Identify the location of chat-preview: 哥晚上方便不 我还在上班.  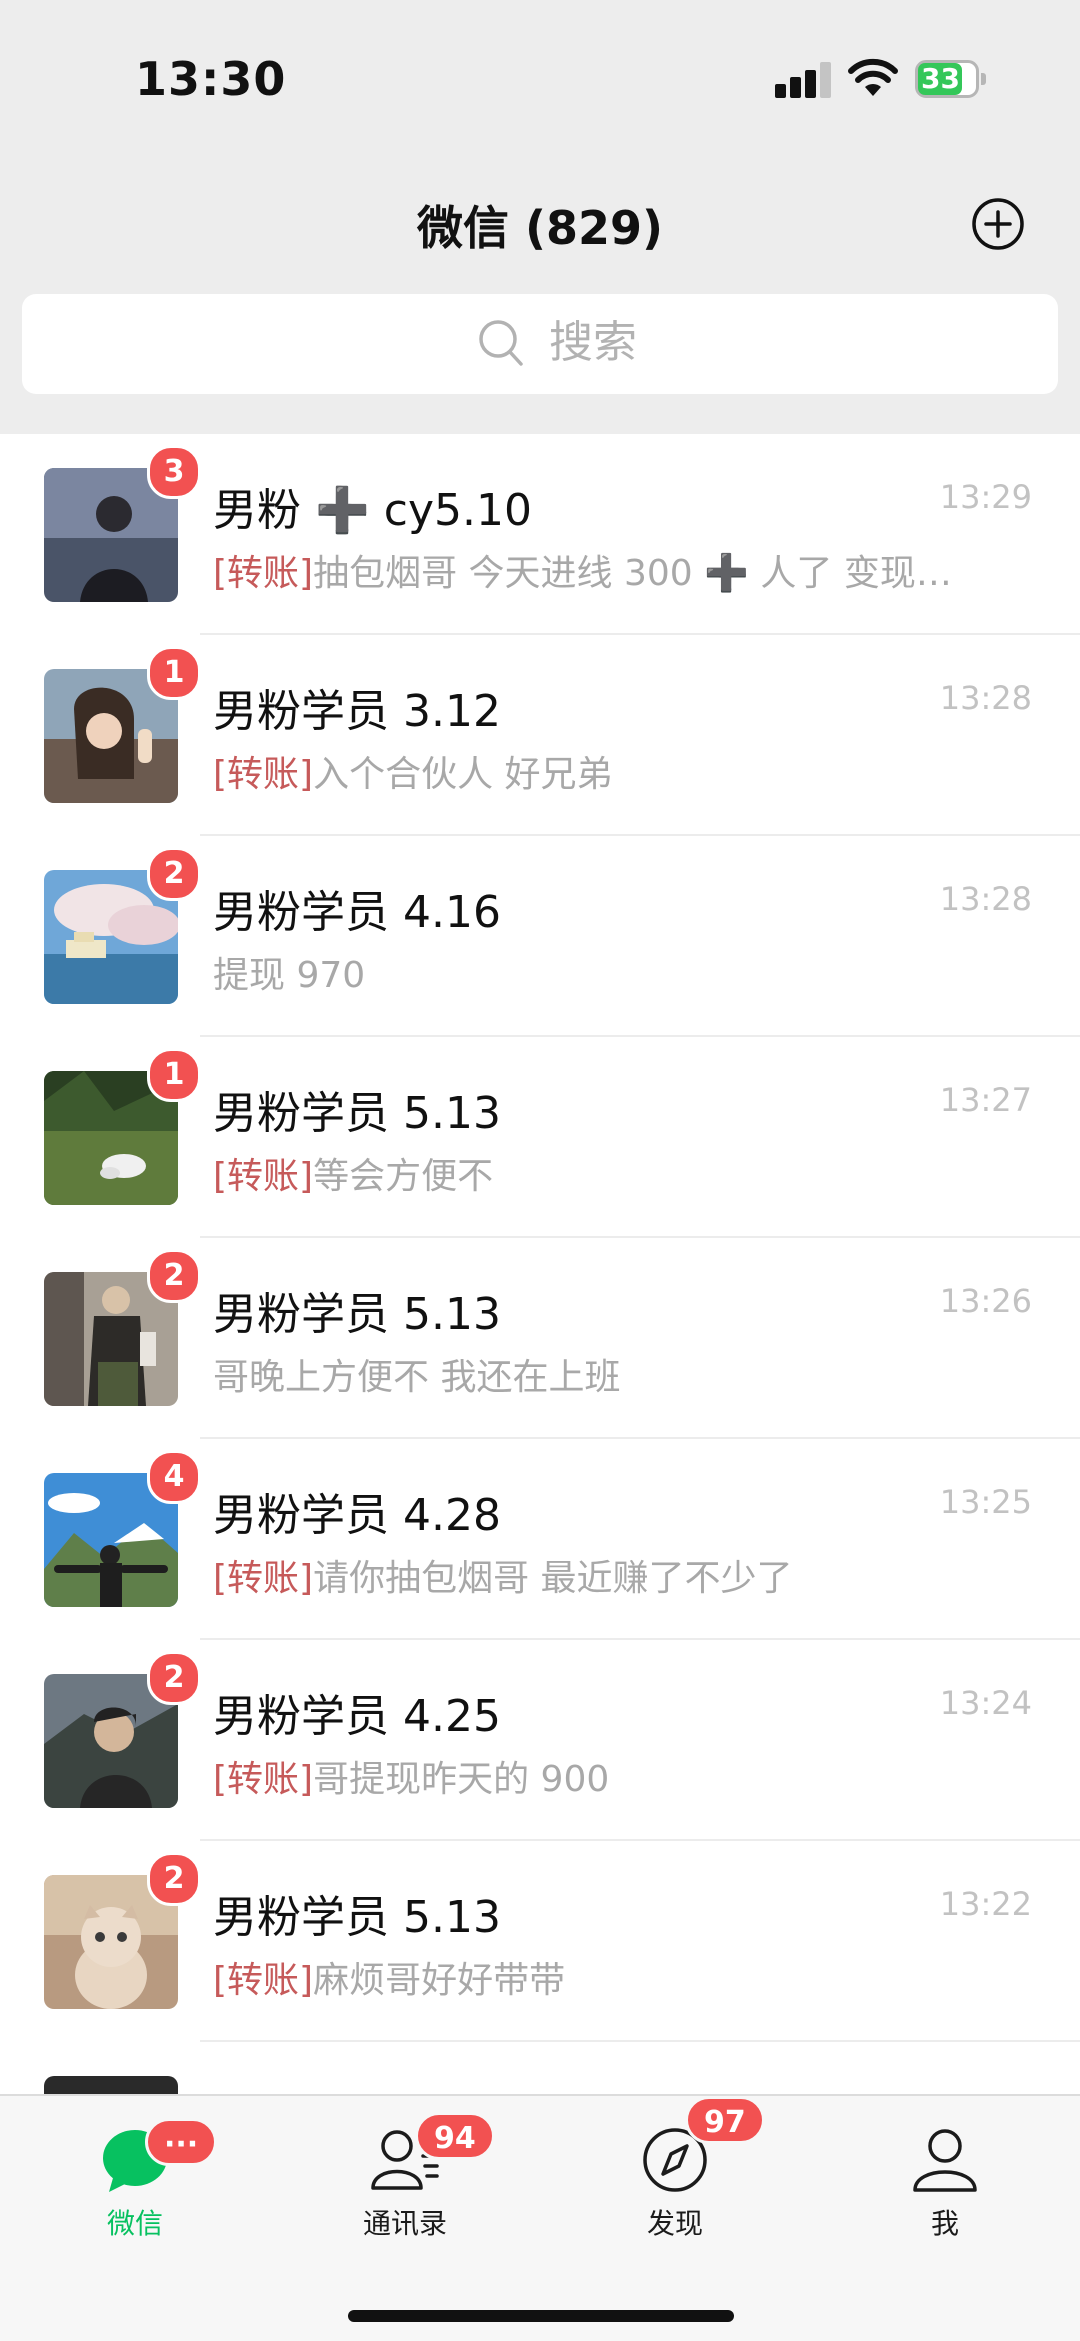
(416, 1374).